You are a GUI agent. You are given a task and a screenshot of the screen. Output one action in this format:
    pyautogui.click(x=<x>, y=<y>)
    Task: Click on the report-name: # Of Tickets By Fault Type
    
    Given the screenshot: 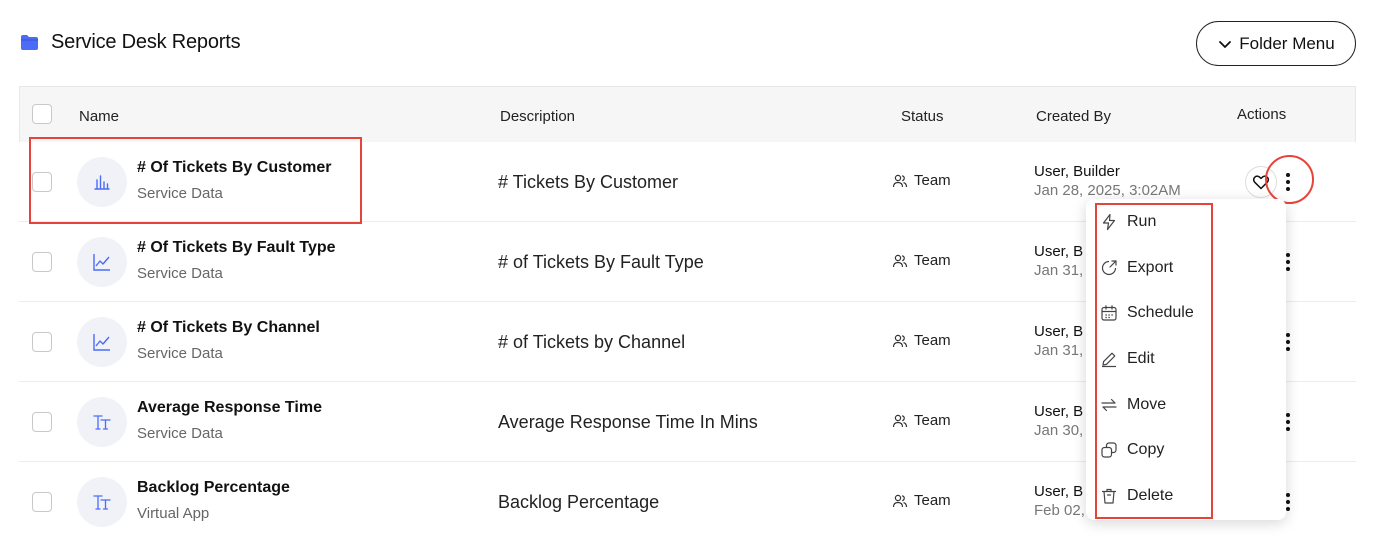 What is the action you would take?
    pyautogui.click(x=236, y=248)
    